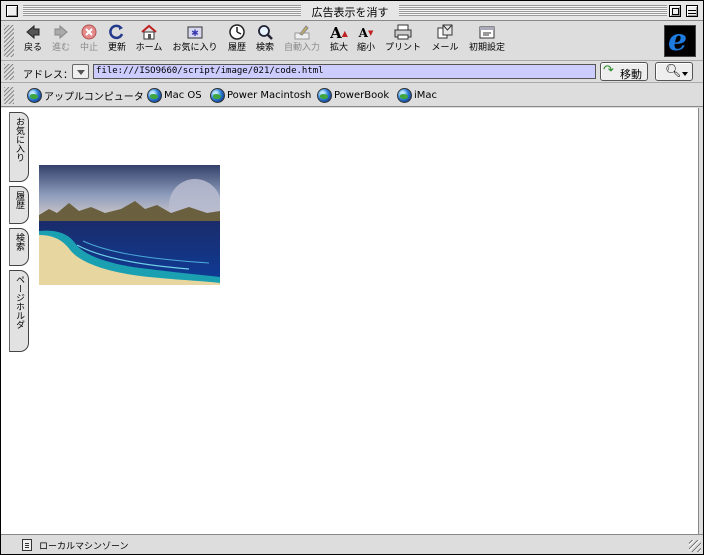 This screenshot has width=704, height=555. What do you see at coordinates (19, 205) in the screenshot?
I see `side-tab-history: 履歴` at bounding box center [19, 205].